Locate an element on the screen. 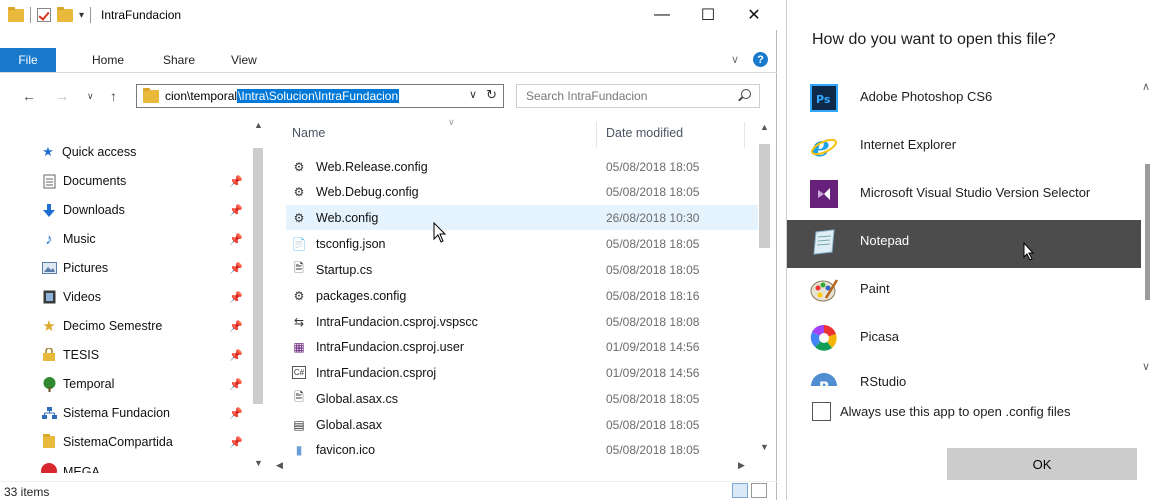 The width and height of the screenshot is (1153, 500). nav-item-tesis: TESIS 📌 is located at coordinates (125, 355).